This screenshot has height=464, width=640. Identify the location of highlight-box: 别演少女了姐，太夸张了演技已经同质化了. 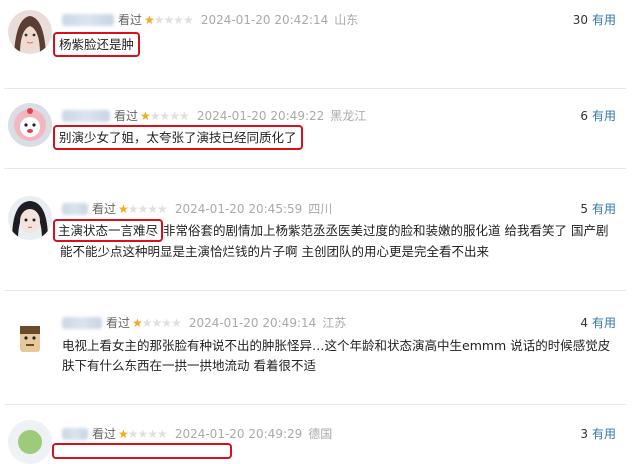
(178, 137).